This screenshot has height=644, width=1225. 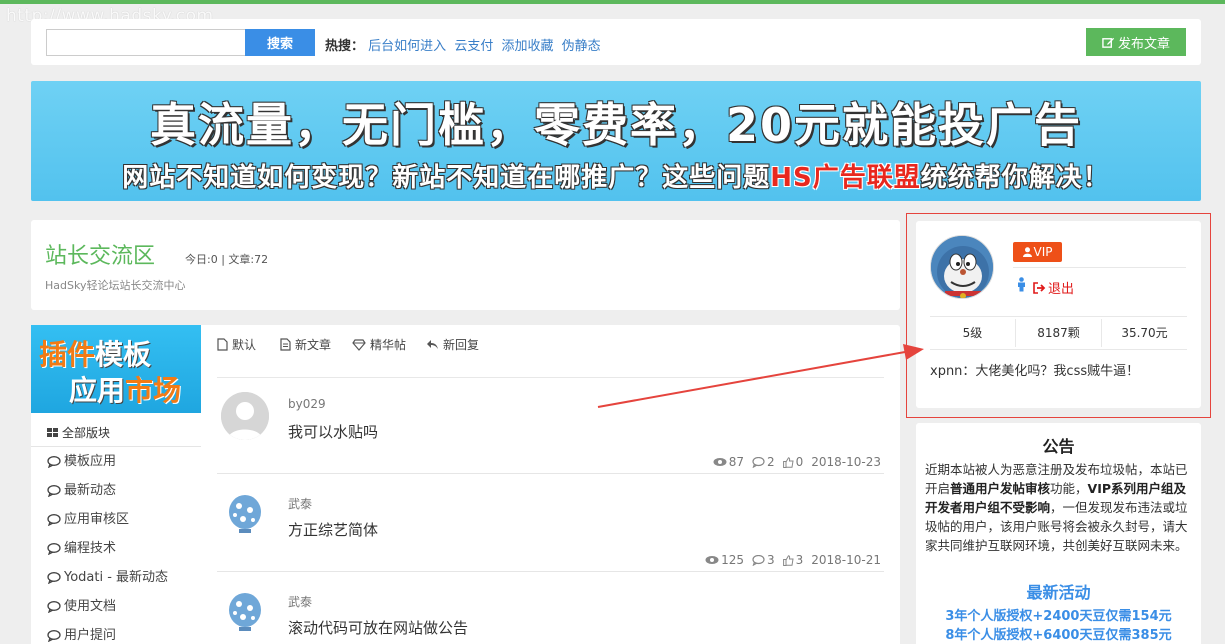 What do you see at coordinates (378, 627) in the screenshot?
I see `thread-title: 滚动代码可放在网站做公告` at bounding box center [378, 627].